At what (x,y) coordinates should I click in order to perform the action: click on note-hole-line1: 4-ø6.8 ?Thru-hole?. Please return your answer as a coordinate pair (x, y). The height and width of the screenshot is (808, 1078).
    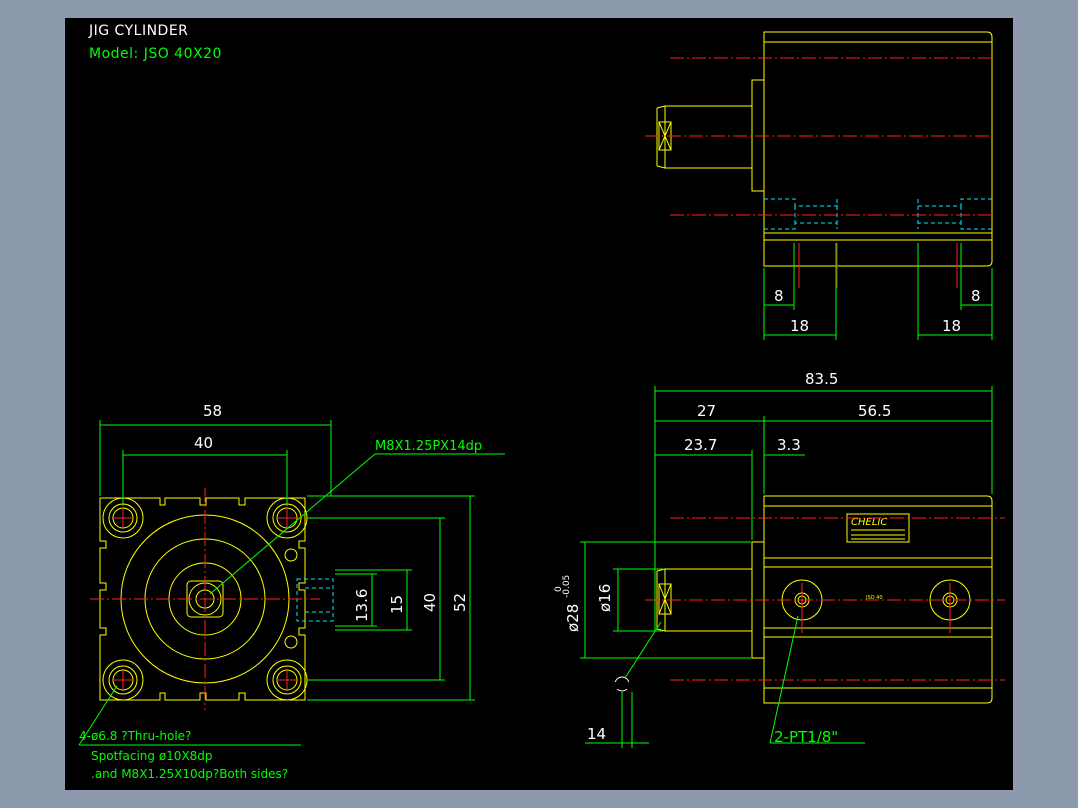
    Looking at the image, I should click on (135, 736).